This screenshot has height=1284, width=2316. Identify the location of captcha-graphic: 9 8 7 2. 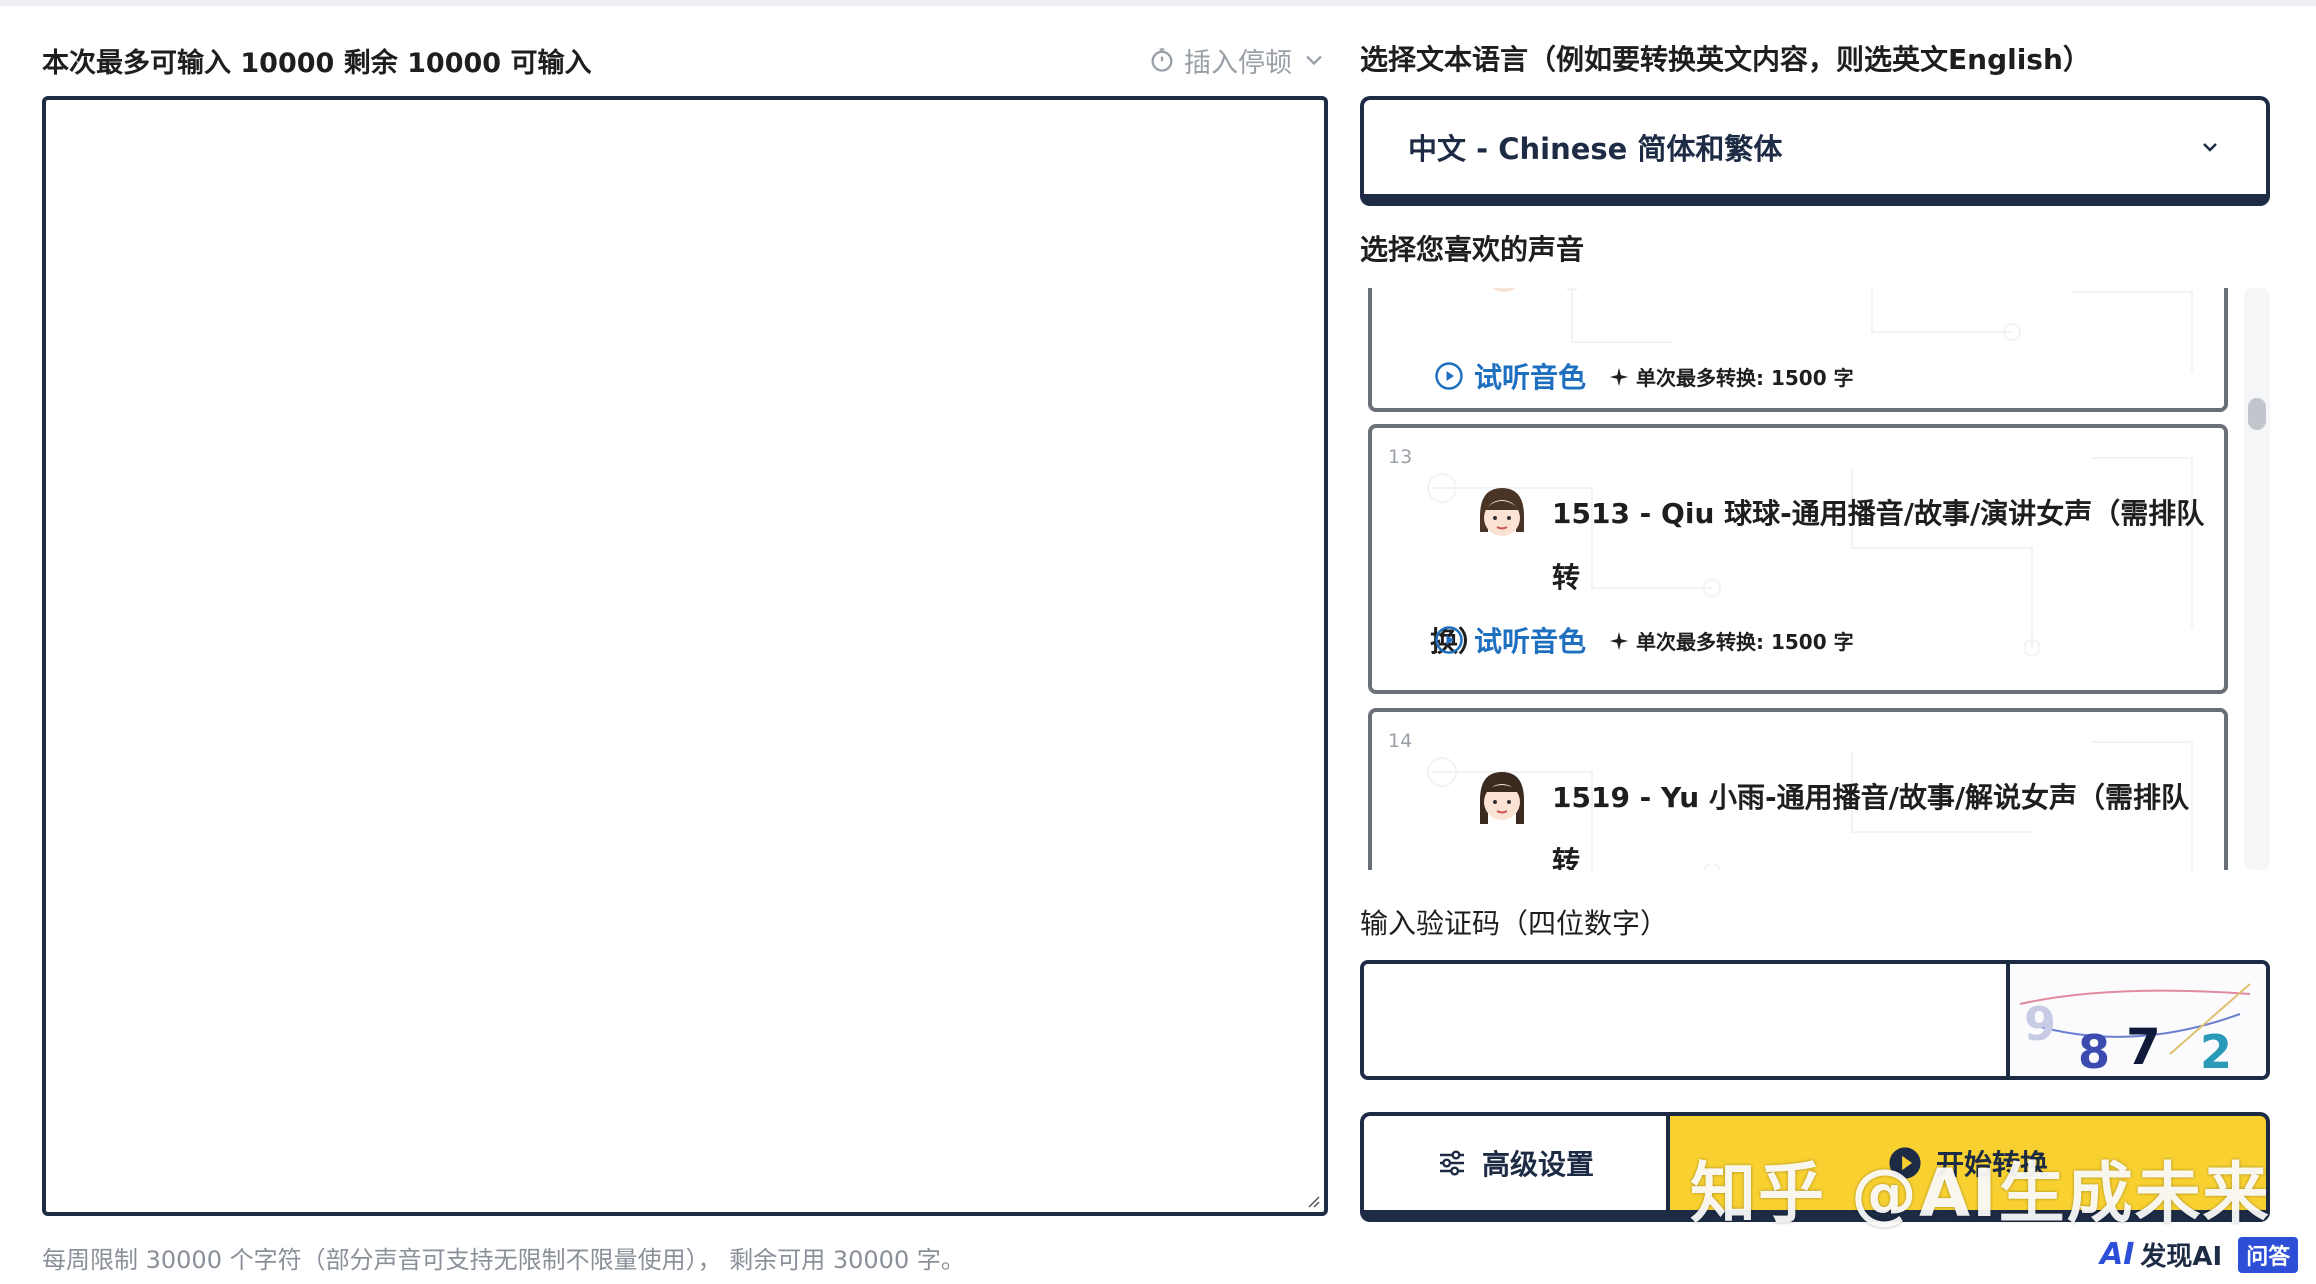
(2135, 1029).